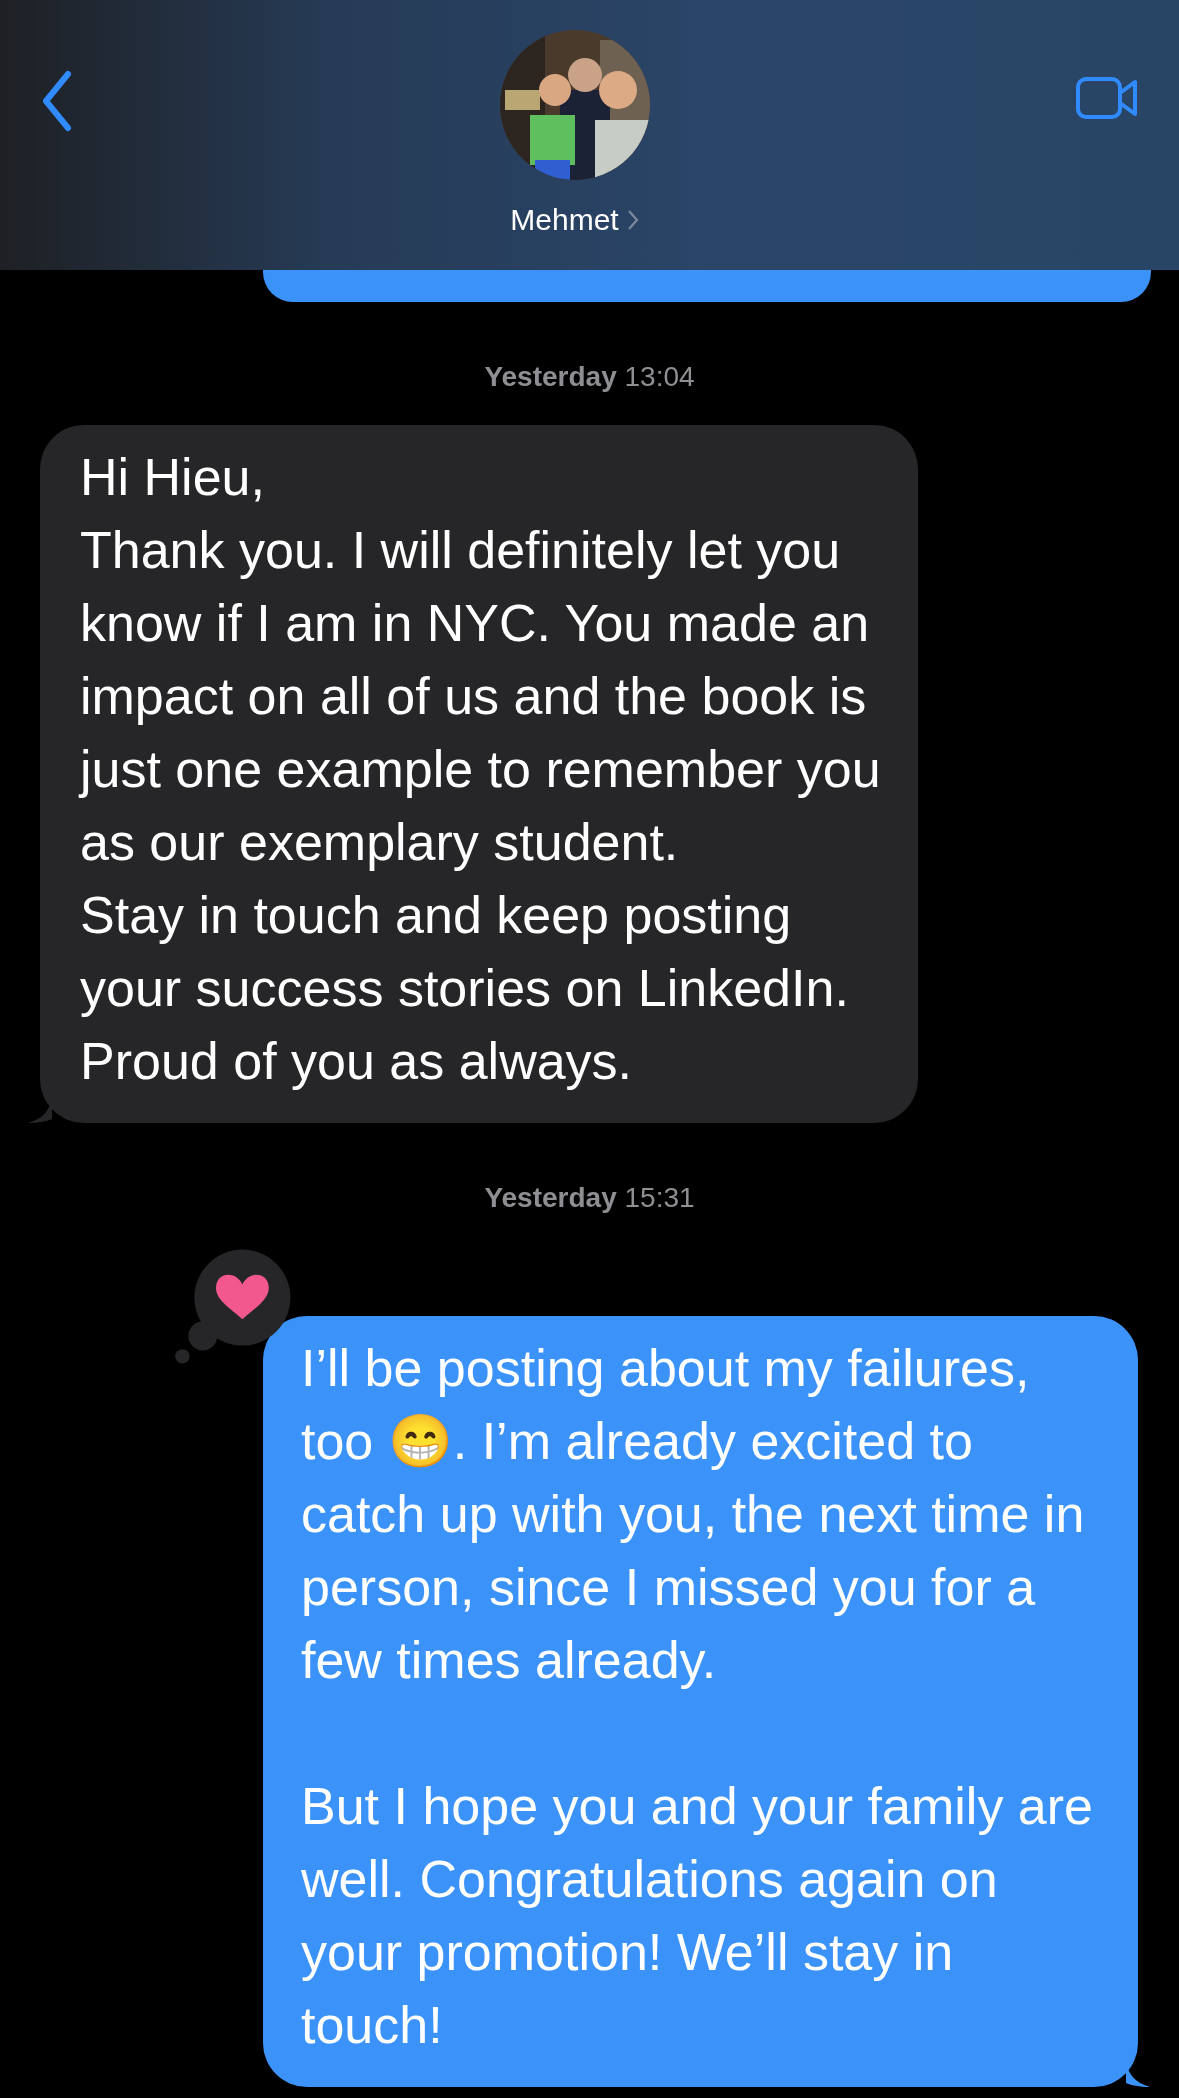 This screenshot has height=2098, width=1179. Describe the element at coordinates (1107, 98) in the screenshot. I see `video-call-icon` at that location.